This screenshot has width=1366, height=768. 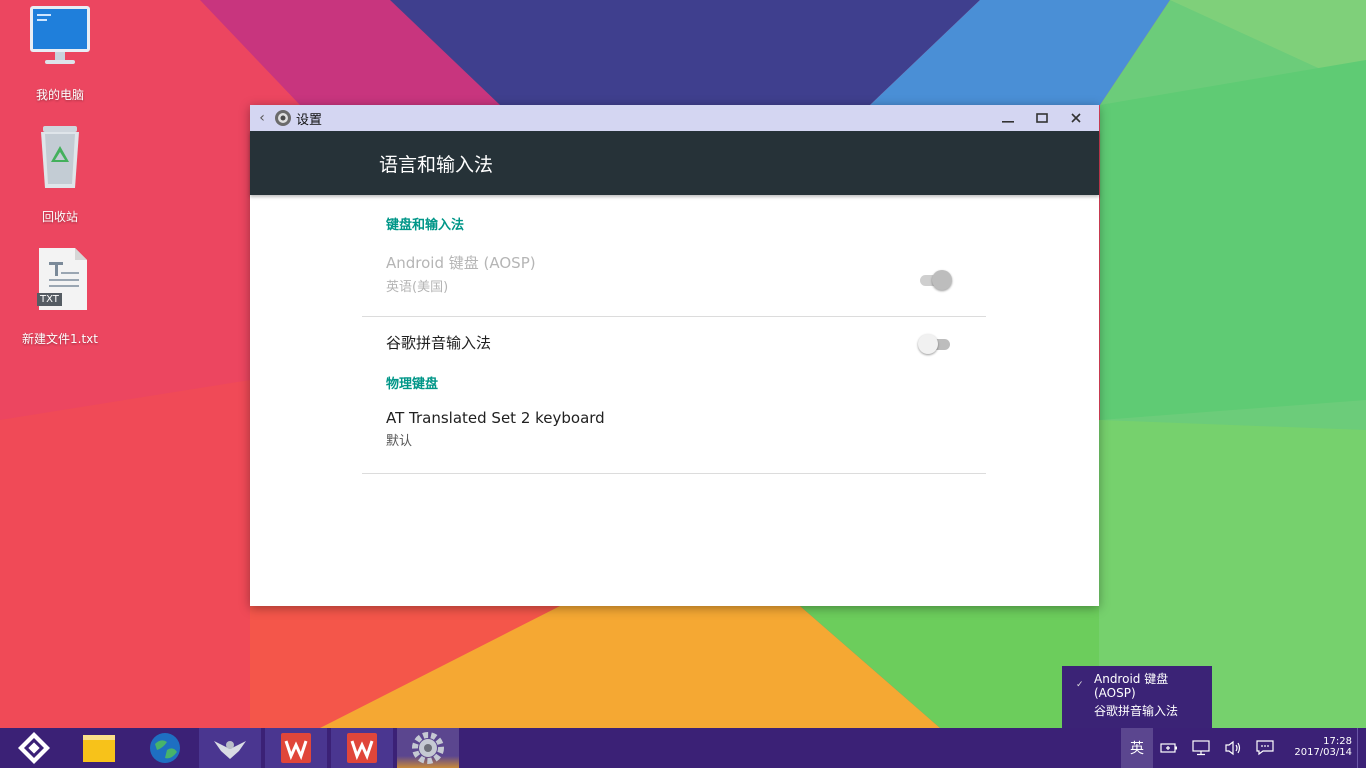 What do you see at coordinates (683, 748) in the screenshot?
I see `taskbar: 英 17:28 2017/03/14` at bounding box center [683, 748].